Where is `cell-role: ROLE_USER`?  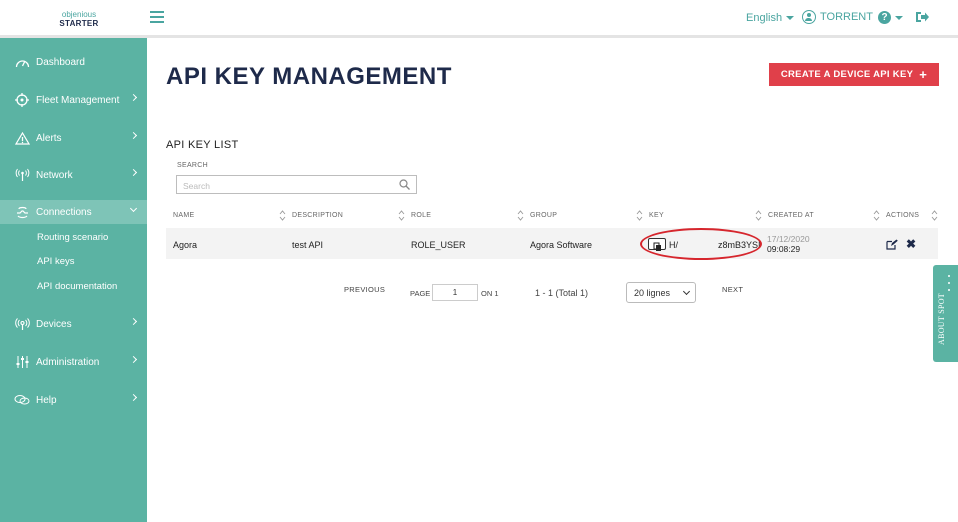 cell-role: ROLE_USER is located at coordinates (438, 245).